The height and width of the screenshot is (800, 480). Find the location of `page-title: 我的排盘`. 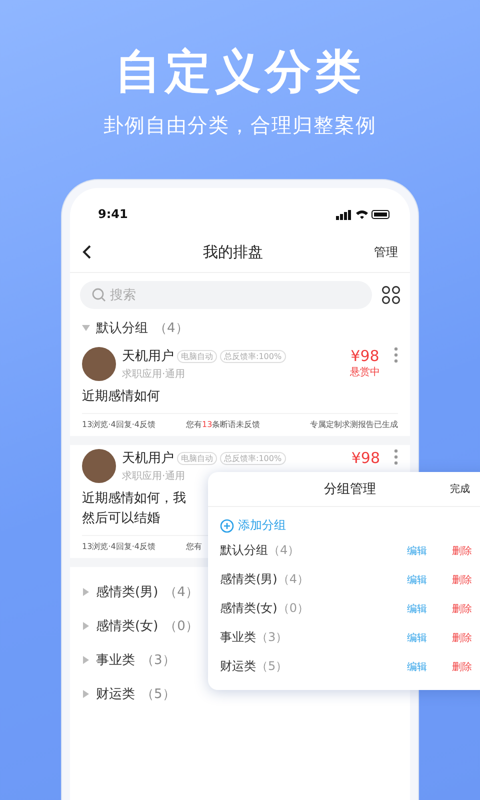

page-title: 我的排盘 is located at coordinates (233, 252).